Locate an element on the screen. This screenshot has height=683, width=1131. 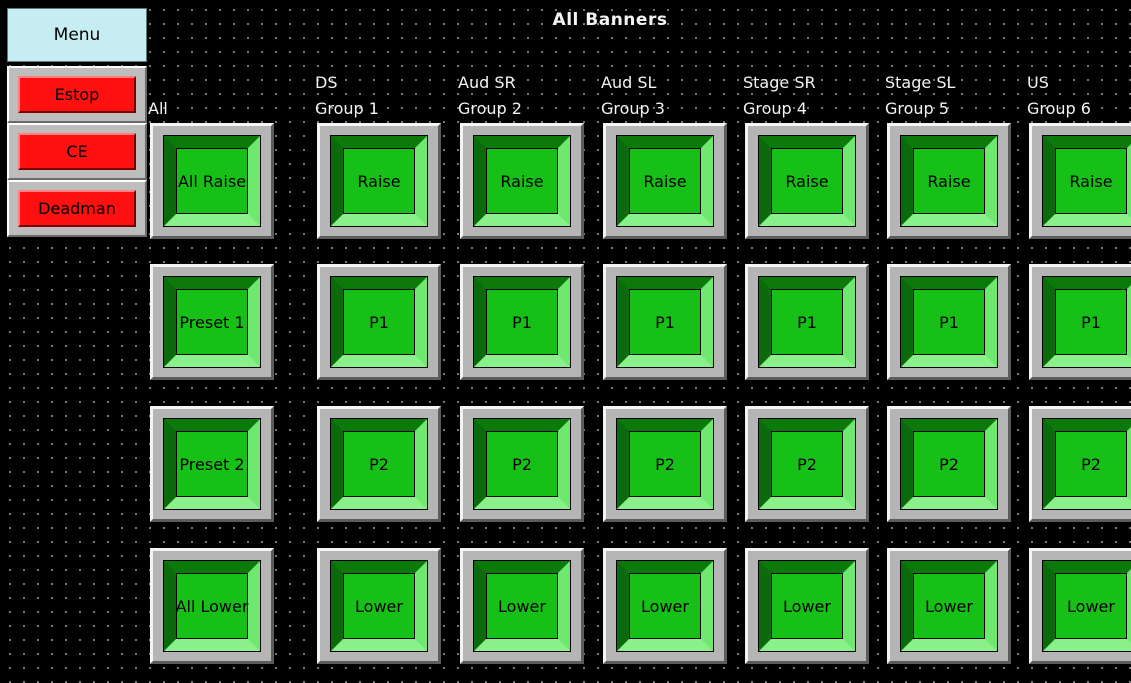
ce-label: CE is located at coordinates (77, 151).